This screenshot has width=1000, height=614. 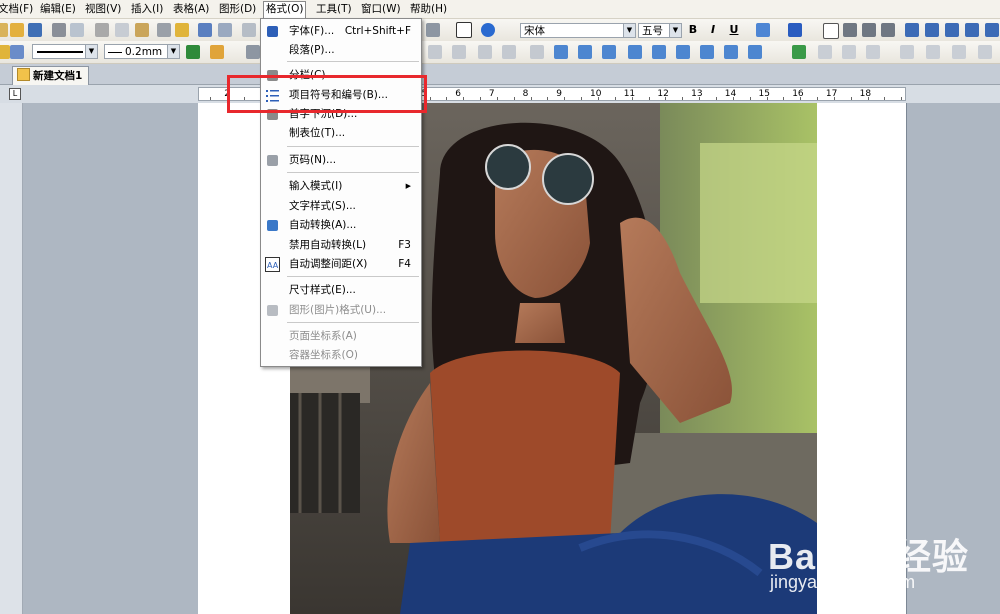 What do you see at coordinates (35, 30) in the screenshot?
I see `save-icon` at bounding box center [35, 30].